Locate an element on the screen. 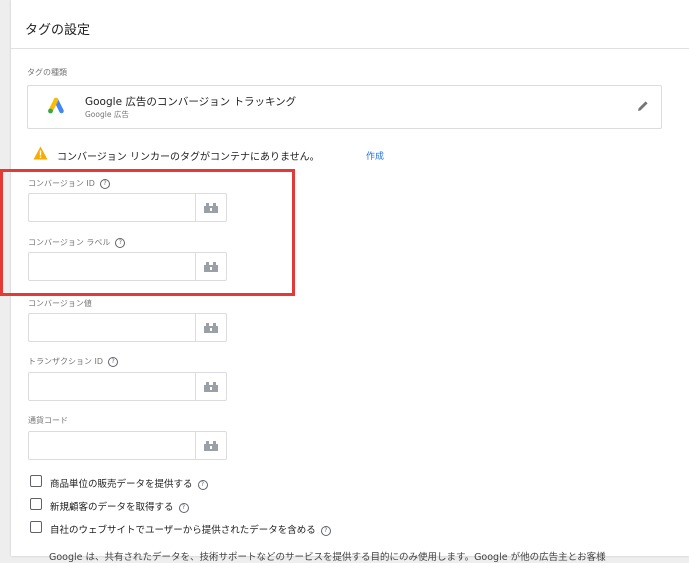 The width and height of the screenshot is (689, 563). pencil-icon is located at coordinates (643, 106).